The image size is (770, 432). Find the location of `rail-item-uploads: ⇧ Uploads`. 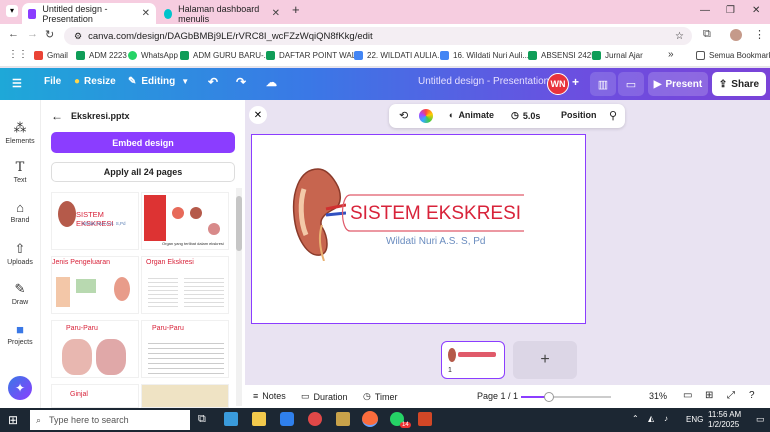

rail-item-uploads: ⇧ Uploads is located at coordinates (20, 253).